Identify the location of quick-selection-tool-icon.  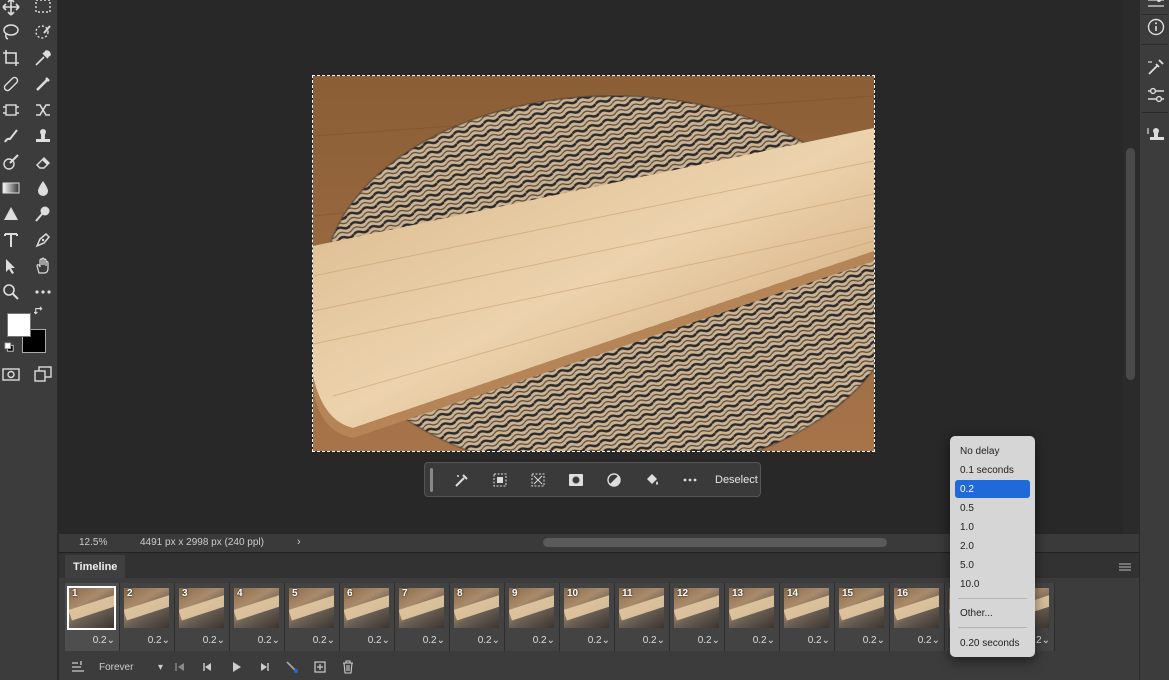
(43, 32).